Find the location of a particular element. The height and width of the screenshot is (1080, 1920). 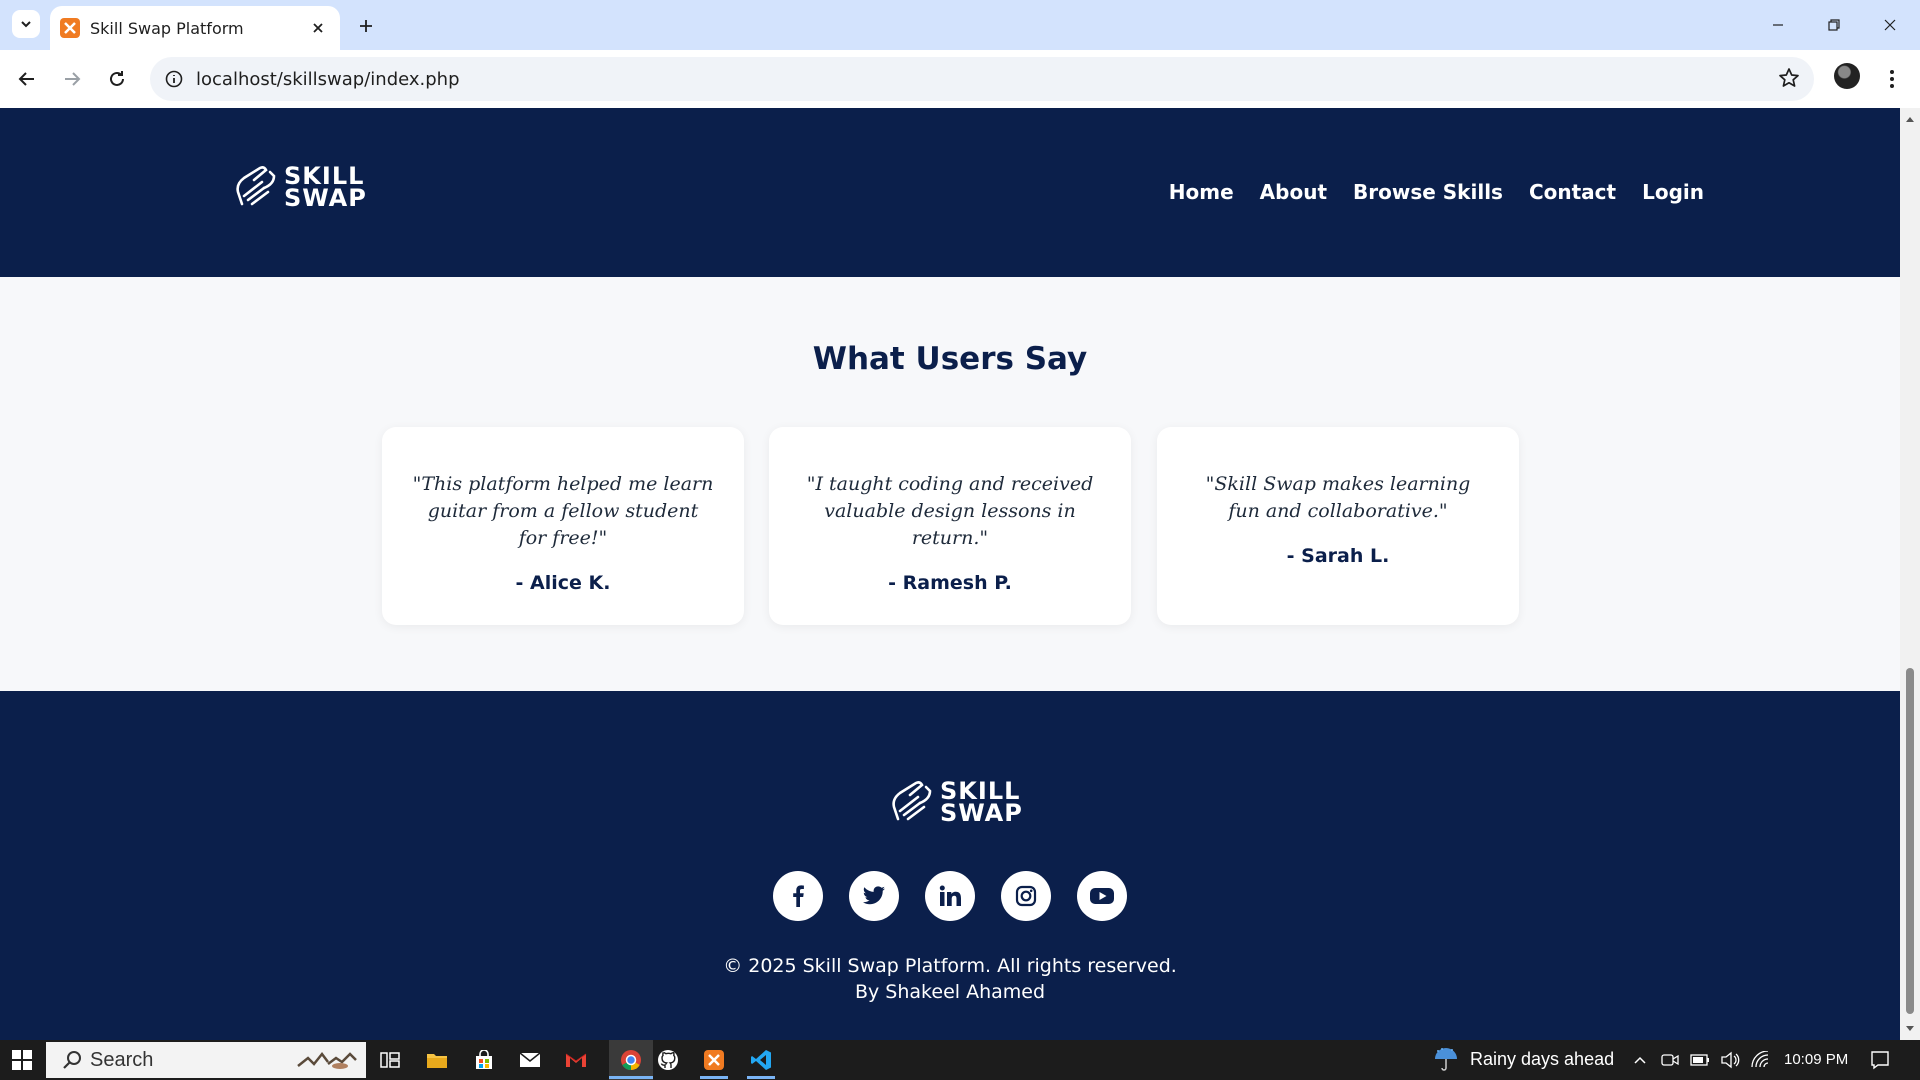

browser-menu-icon is located at coordinates (1892, 79).